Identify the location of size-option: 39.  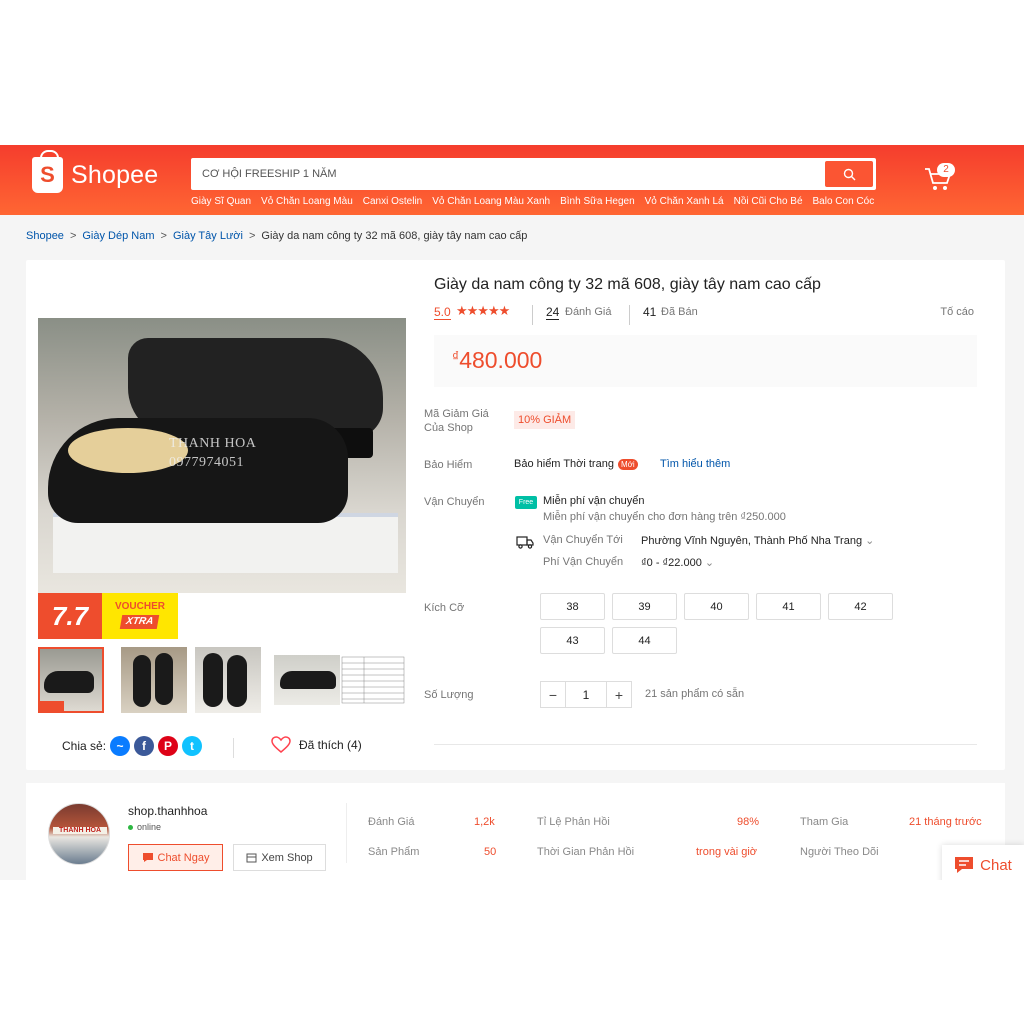
(644, 606).